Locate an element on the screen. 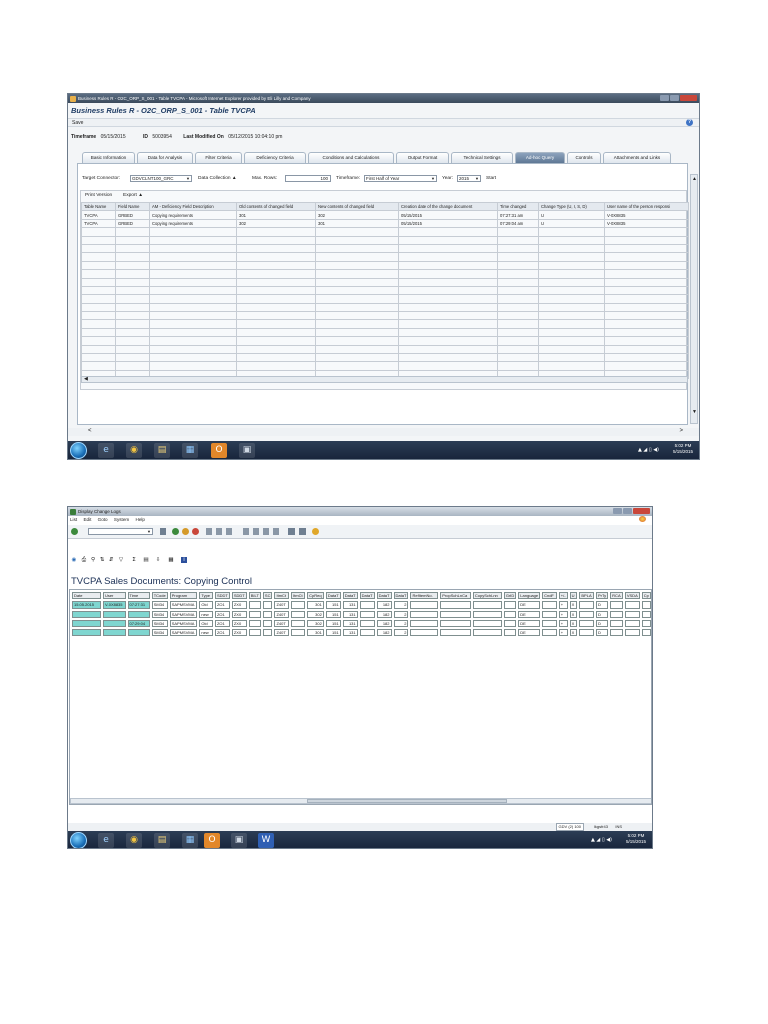  command-field: ▼ is located at coordinates (120, 531).